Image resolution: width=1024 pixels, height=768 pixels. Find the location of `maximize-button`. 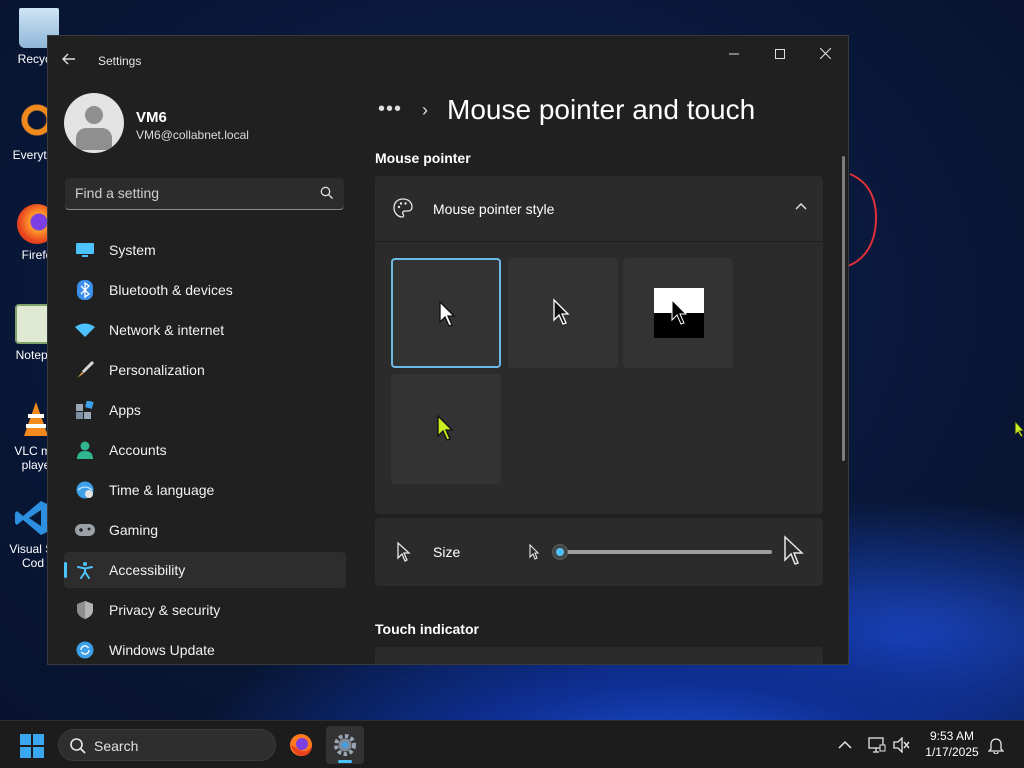

maximize-button is located at coordinates (780, 55).